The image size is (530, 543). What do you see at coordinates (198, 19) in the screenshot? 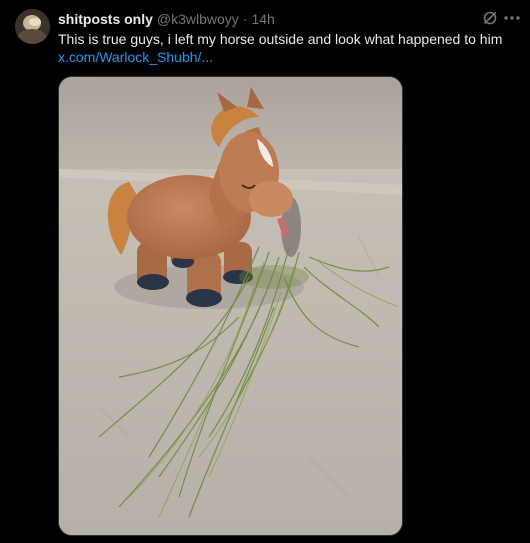
I see `user-handle: @k3wlbwoyy` at bounding box center [198, 19].